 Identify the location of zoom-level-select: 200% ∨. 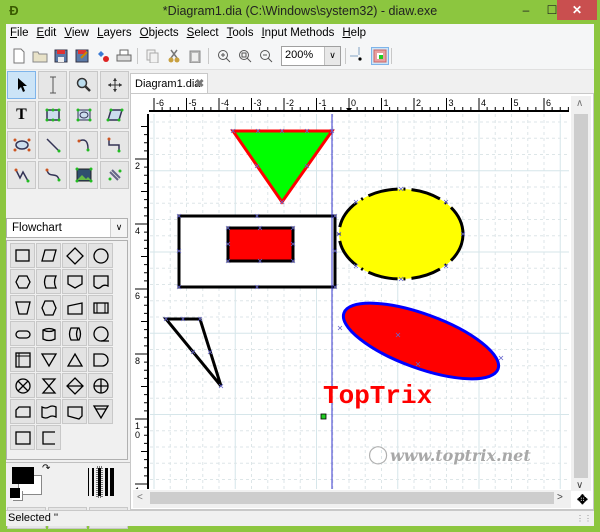
(311, 56).